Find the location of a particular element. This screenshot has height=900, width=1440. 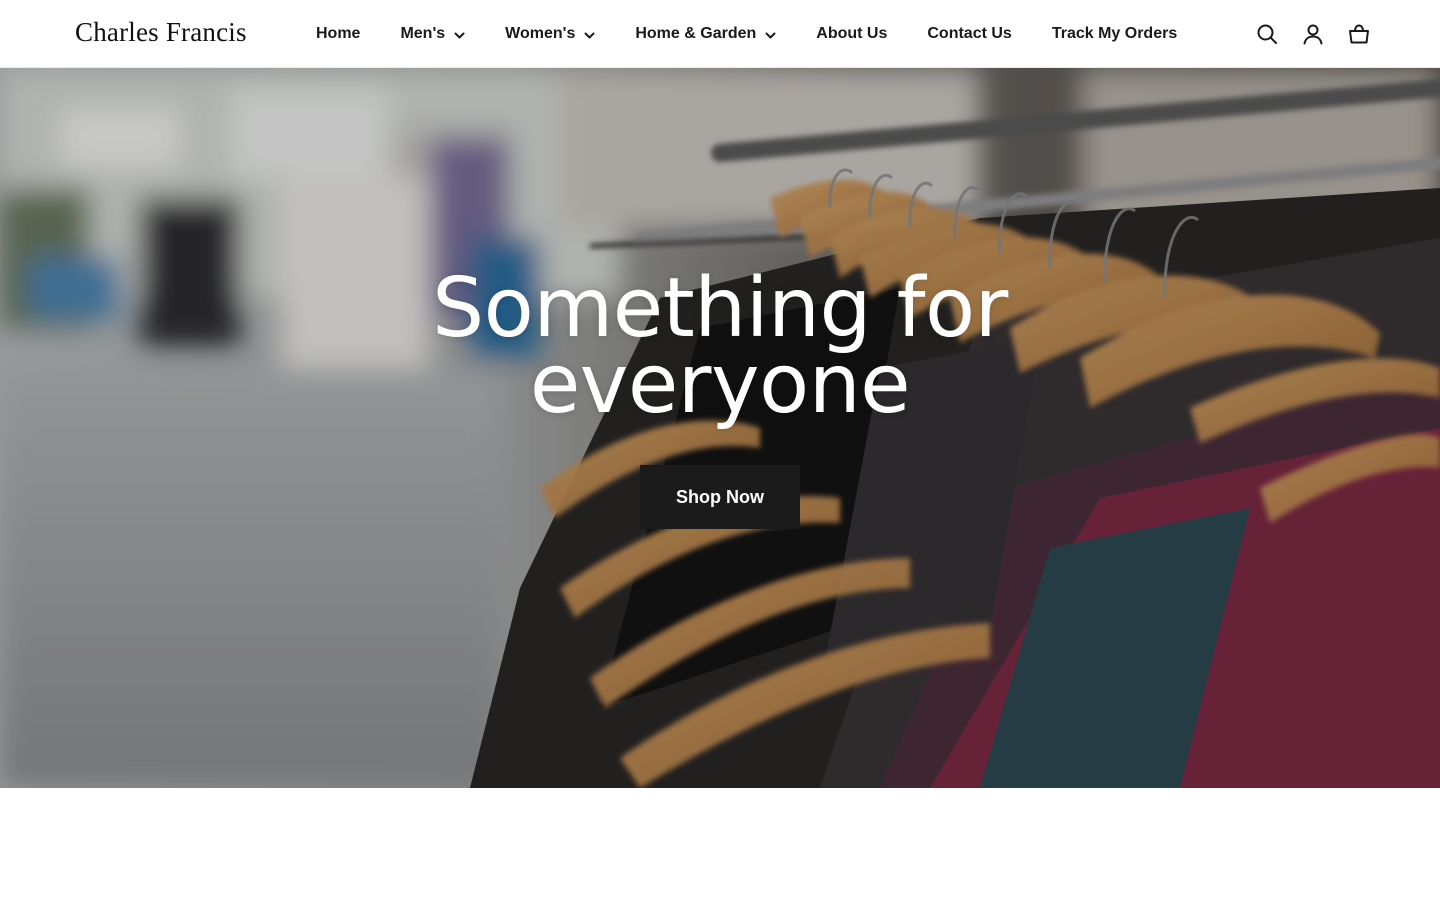

search-icon is located at coordinates (1267, 34).